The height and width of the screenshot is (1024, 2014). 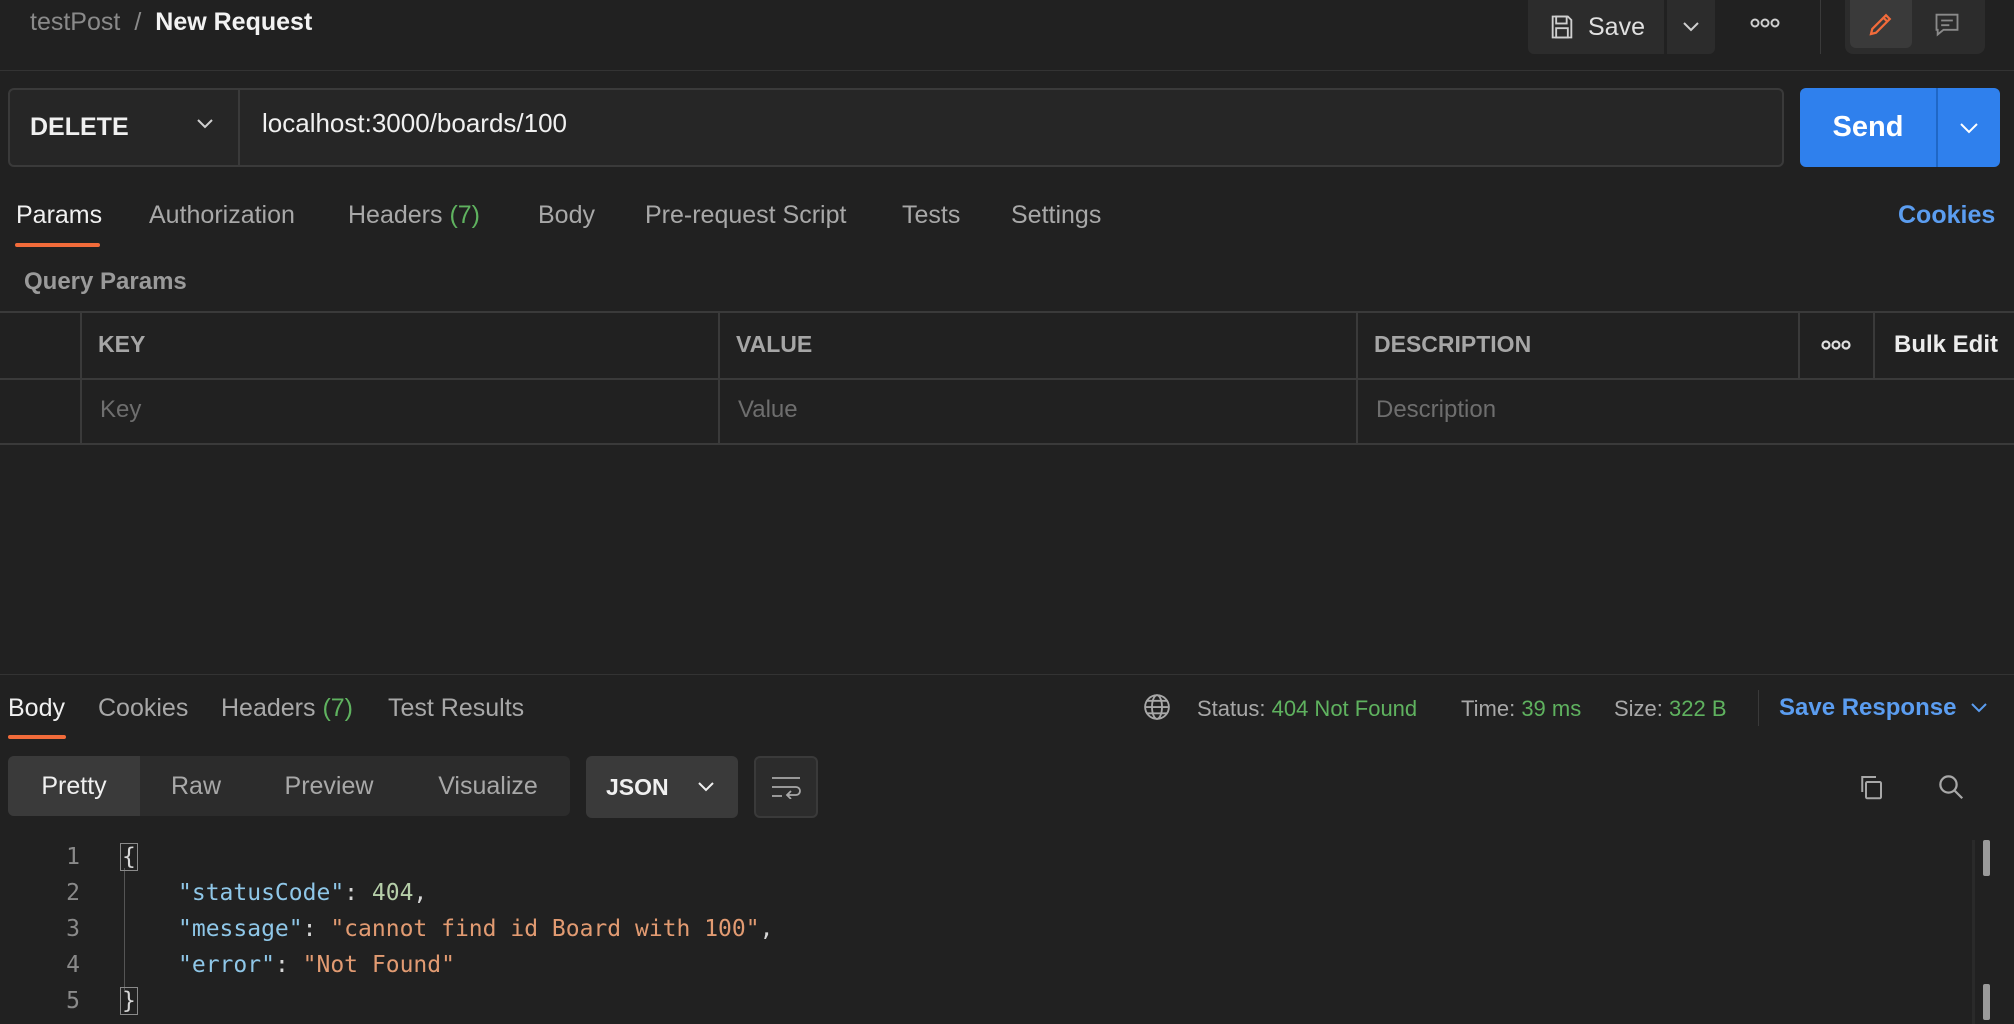 I want to click on response-status: Status: 404 Not Found, so click(x=1307, y=709).